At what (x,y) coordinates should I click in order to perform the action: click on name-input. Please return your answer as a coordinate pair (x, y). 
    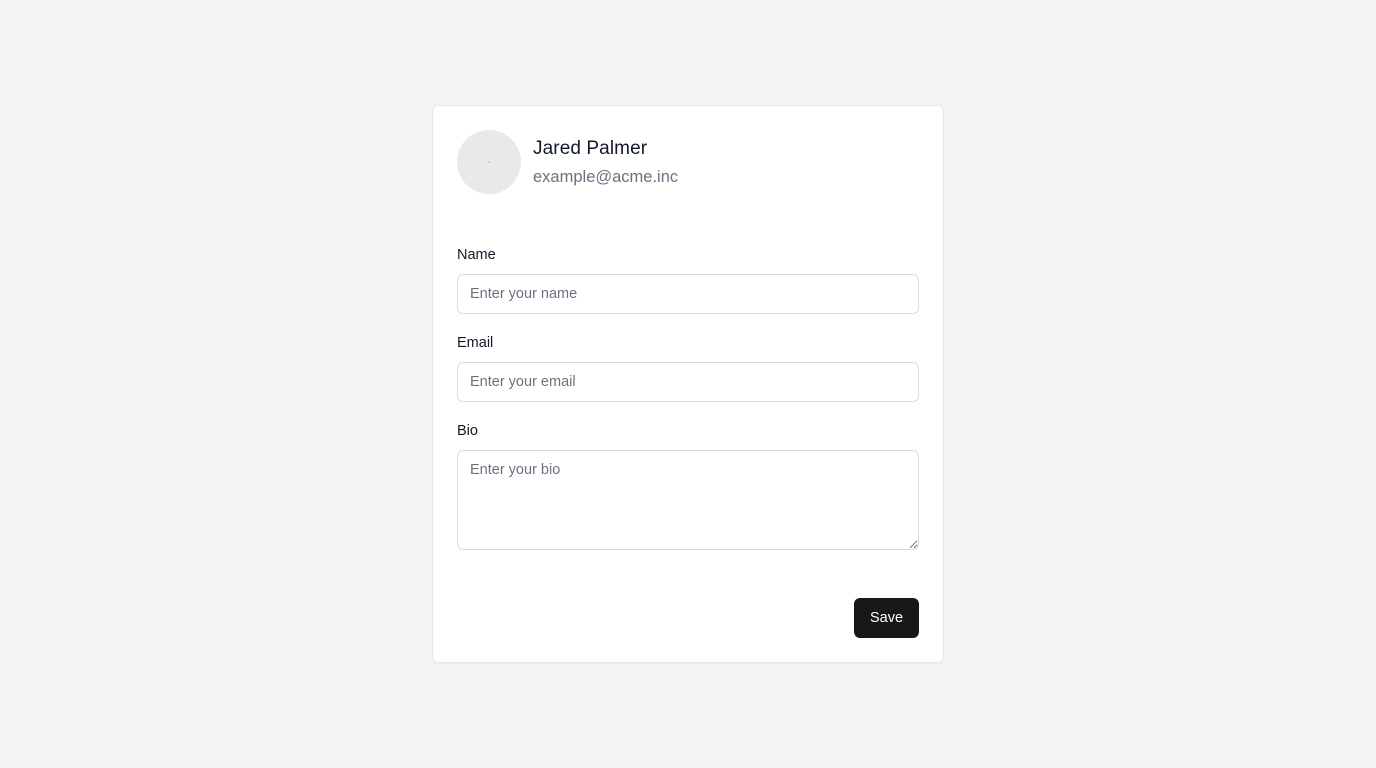
    Looking at the image, I should click on (688, 294).